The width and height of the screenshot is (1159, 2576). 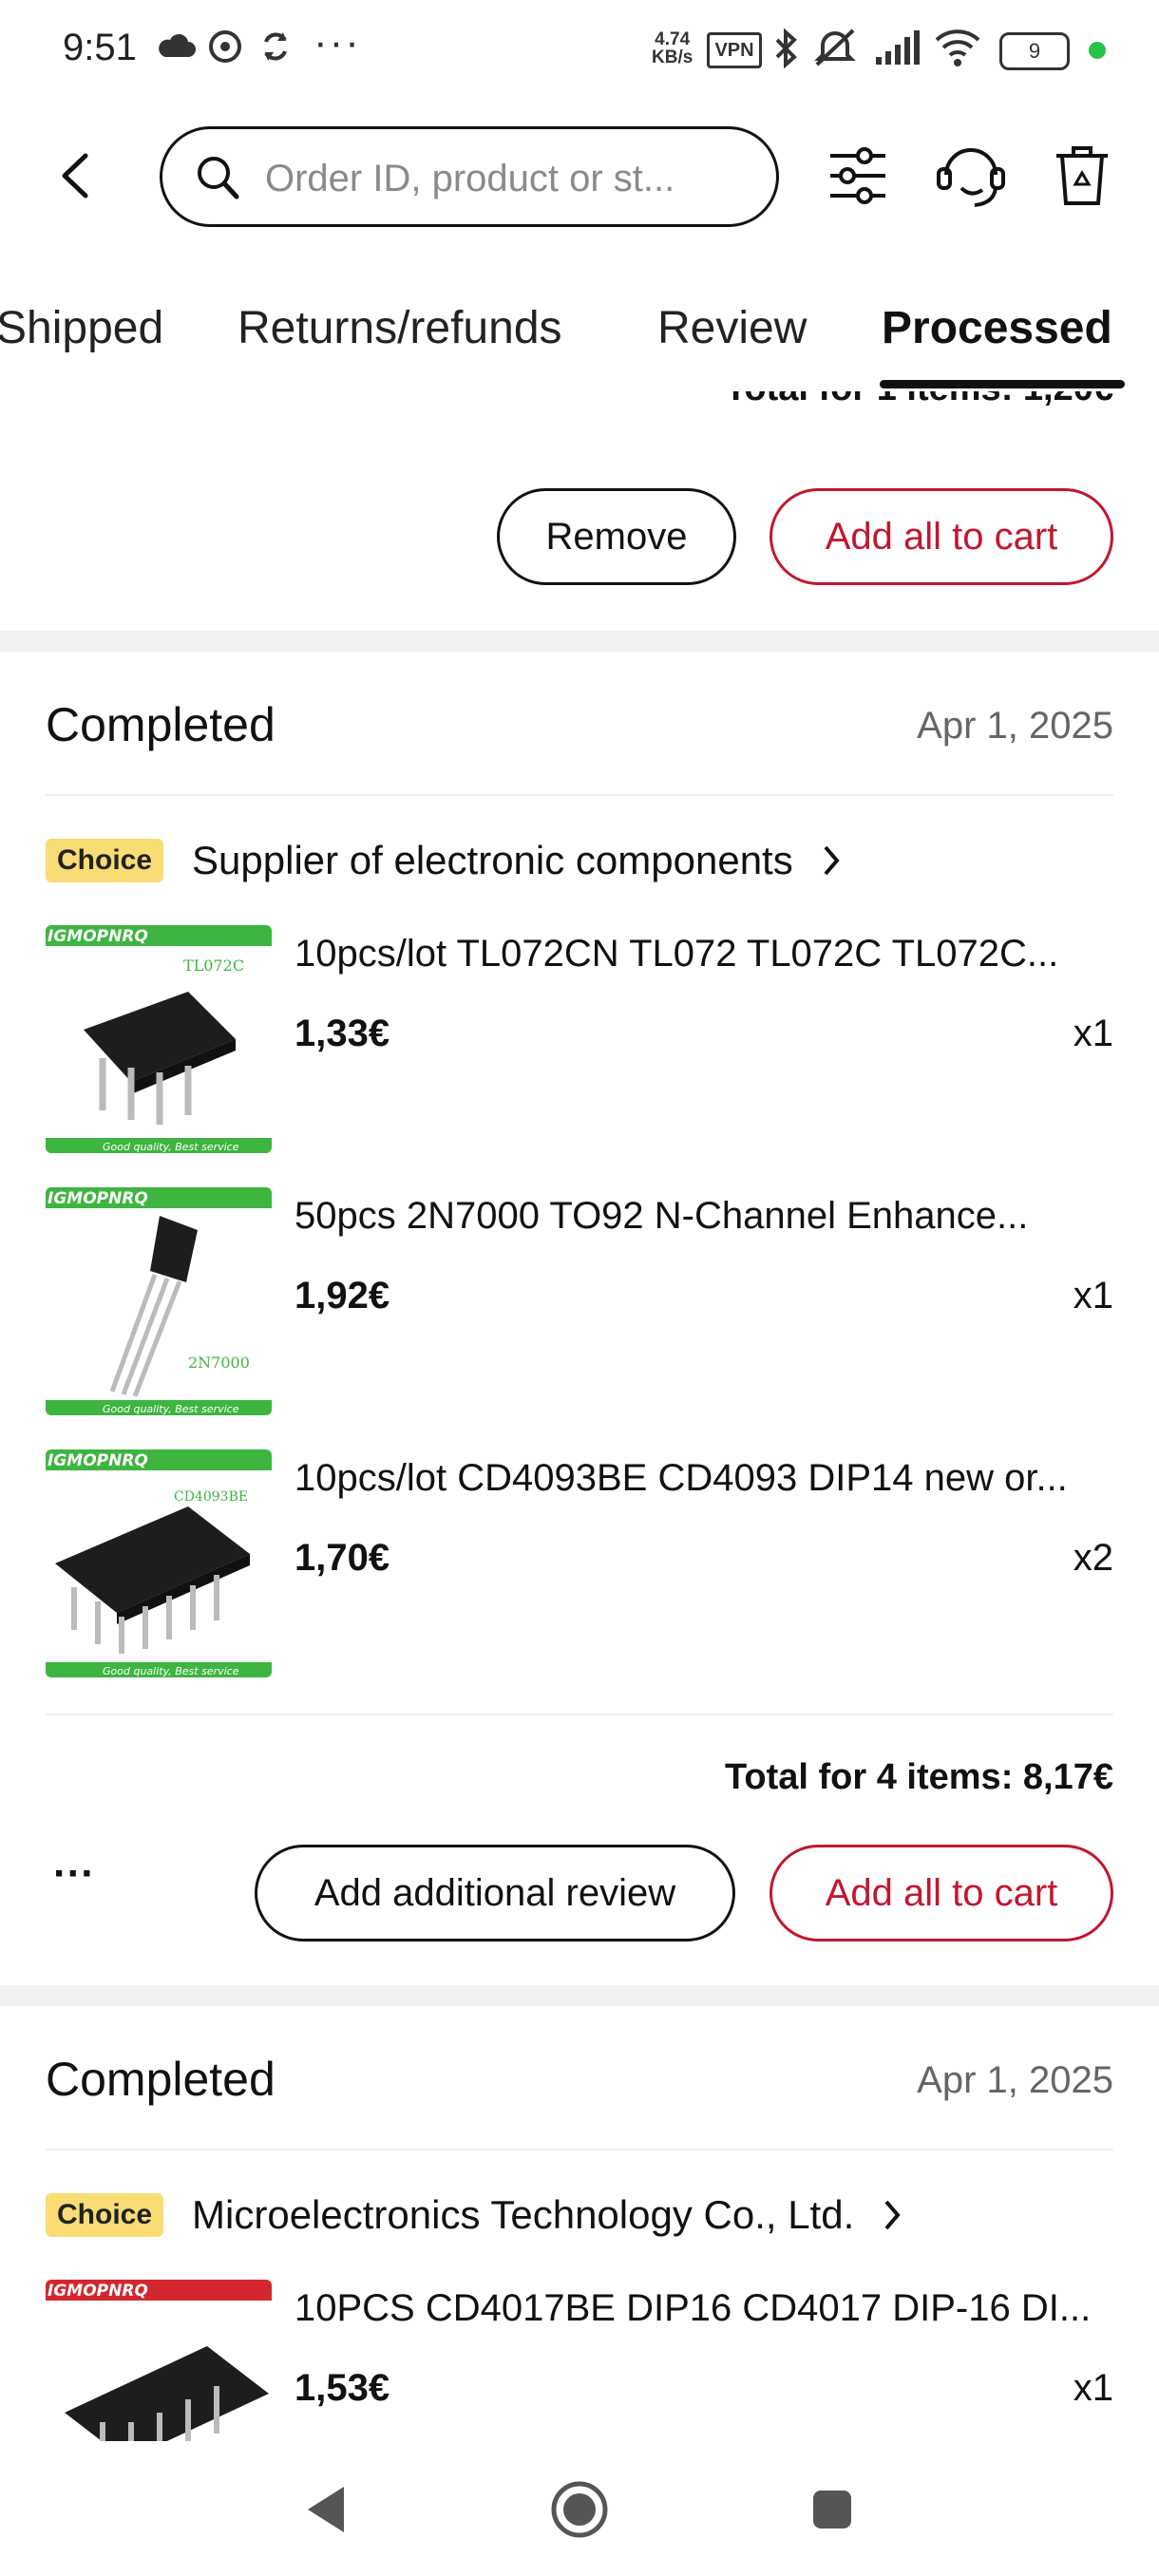 I want to click on filter-icon, so click(x=857, y=175).